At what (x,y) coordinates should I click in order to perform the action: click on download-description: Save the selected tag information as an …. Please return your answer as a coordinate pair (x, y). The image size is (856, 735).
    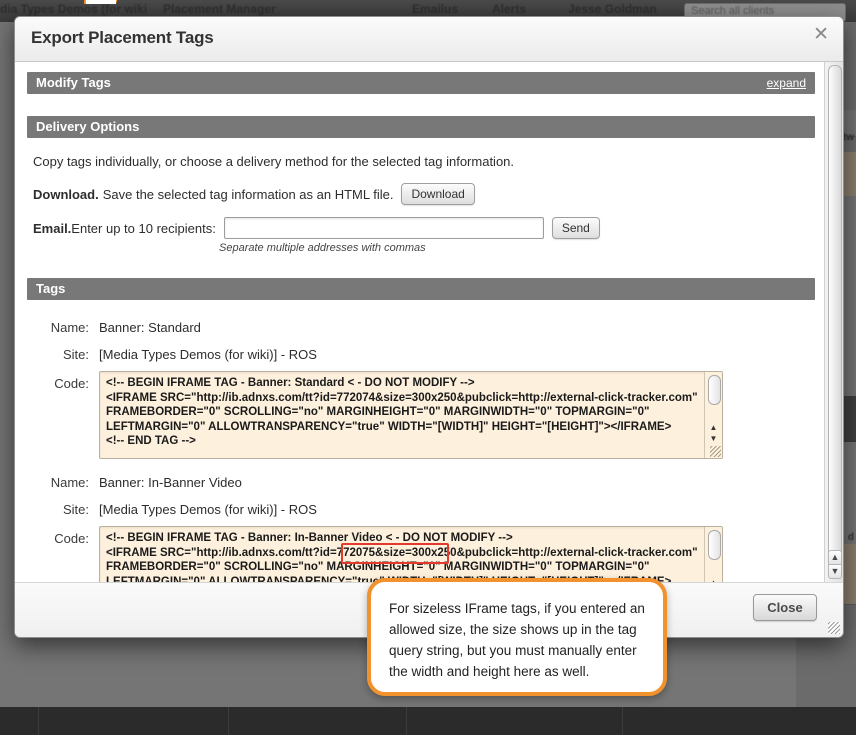
    Looking at the image, I should click on (248, 194).